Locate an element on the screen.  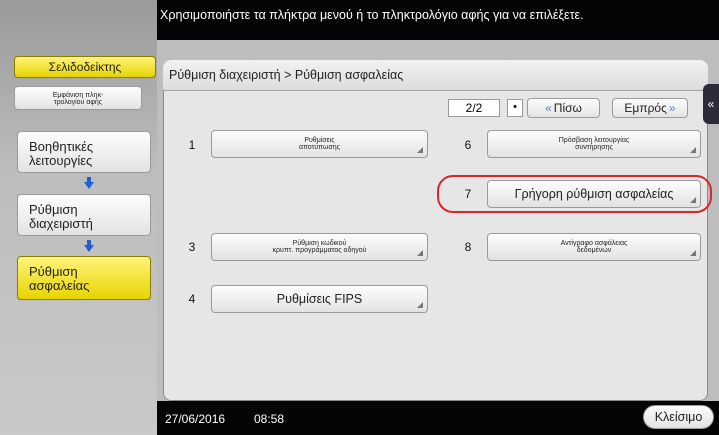
forward-label: Εμπρός is located at coordinates (645, 108).